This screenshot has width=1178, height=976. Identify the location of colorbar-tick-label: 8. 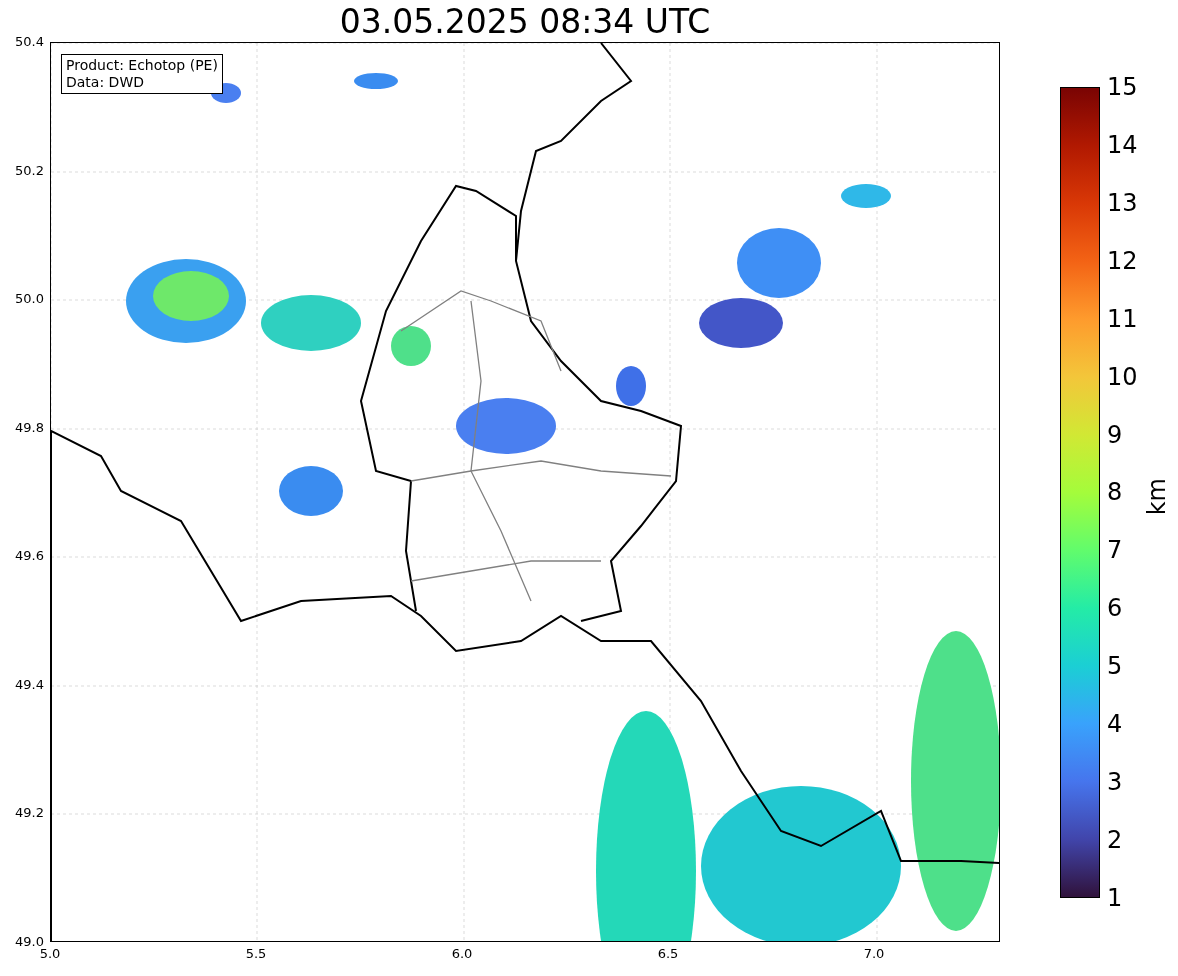
(1115, 492).